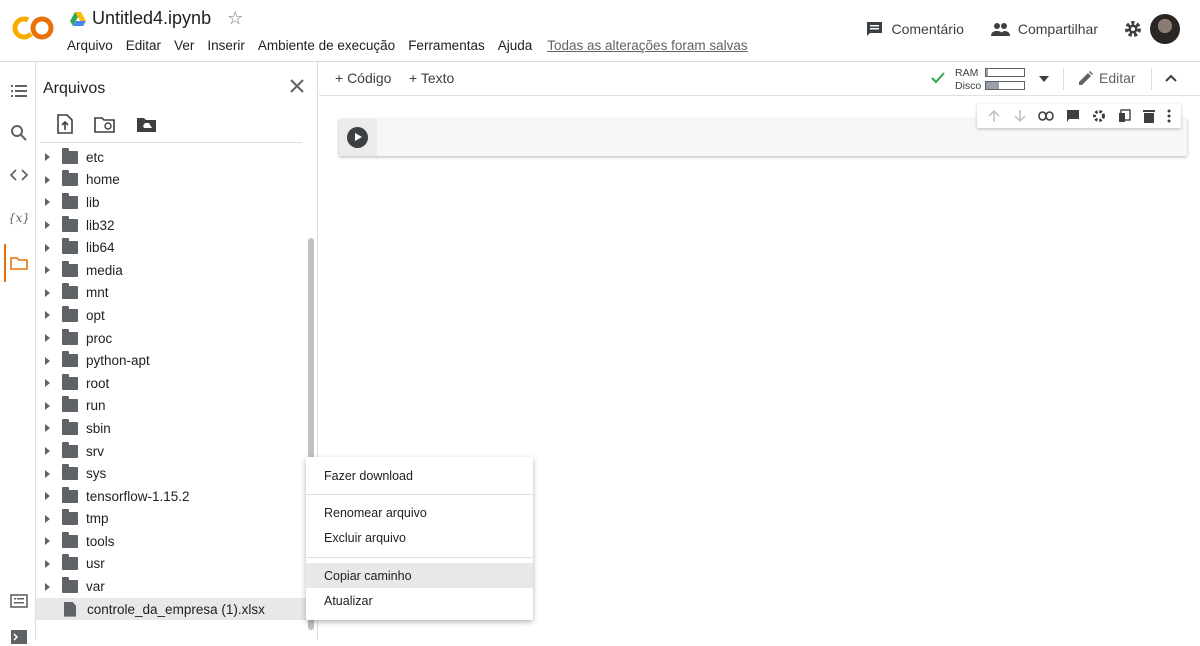 The width and height of the screenshot is (1200, 646). Describe the element at coordinates (990, 79) in the screenshot. I see `ram-disk-indicator: RAM Disco` at that location.